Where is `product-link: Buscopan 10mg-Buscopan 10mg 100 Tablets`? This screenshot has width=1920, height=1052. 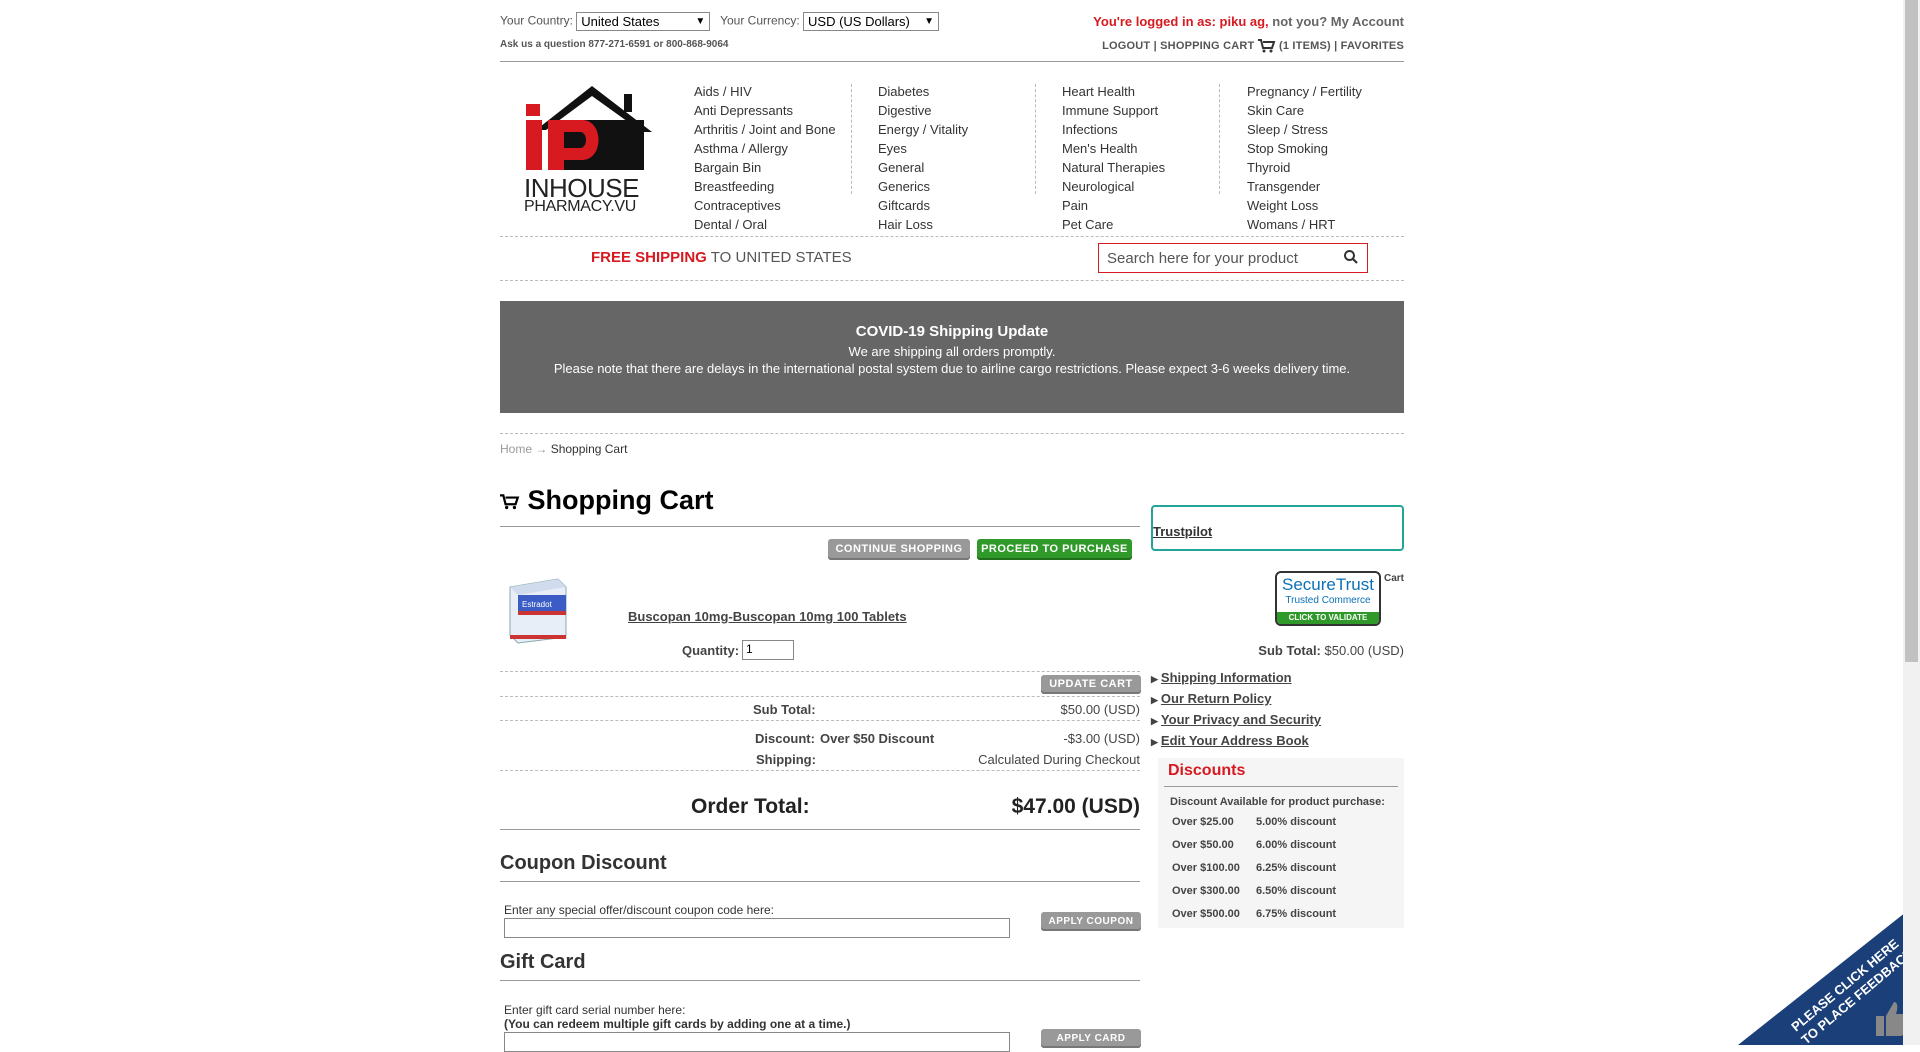
product-link: Buscopan 10mg-Buscopan 10mg 100 Tablets is located at coordinates (767, 616).